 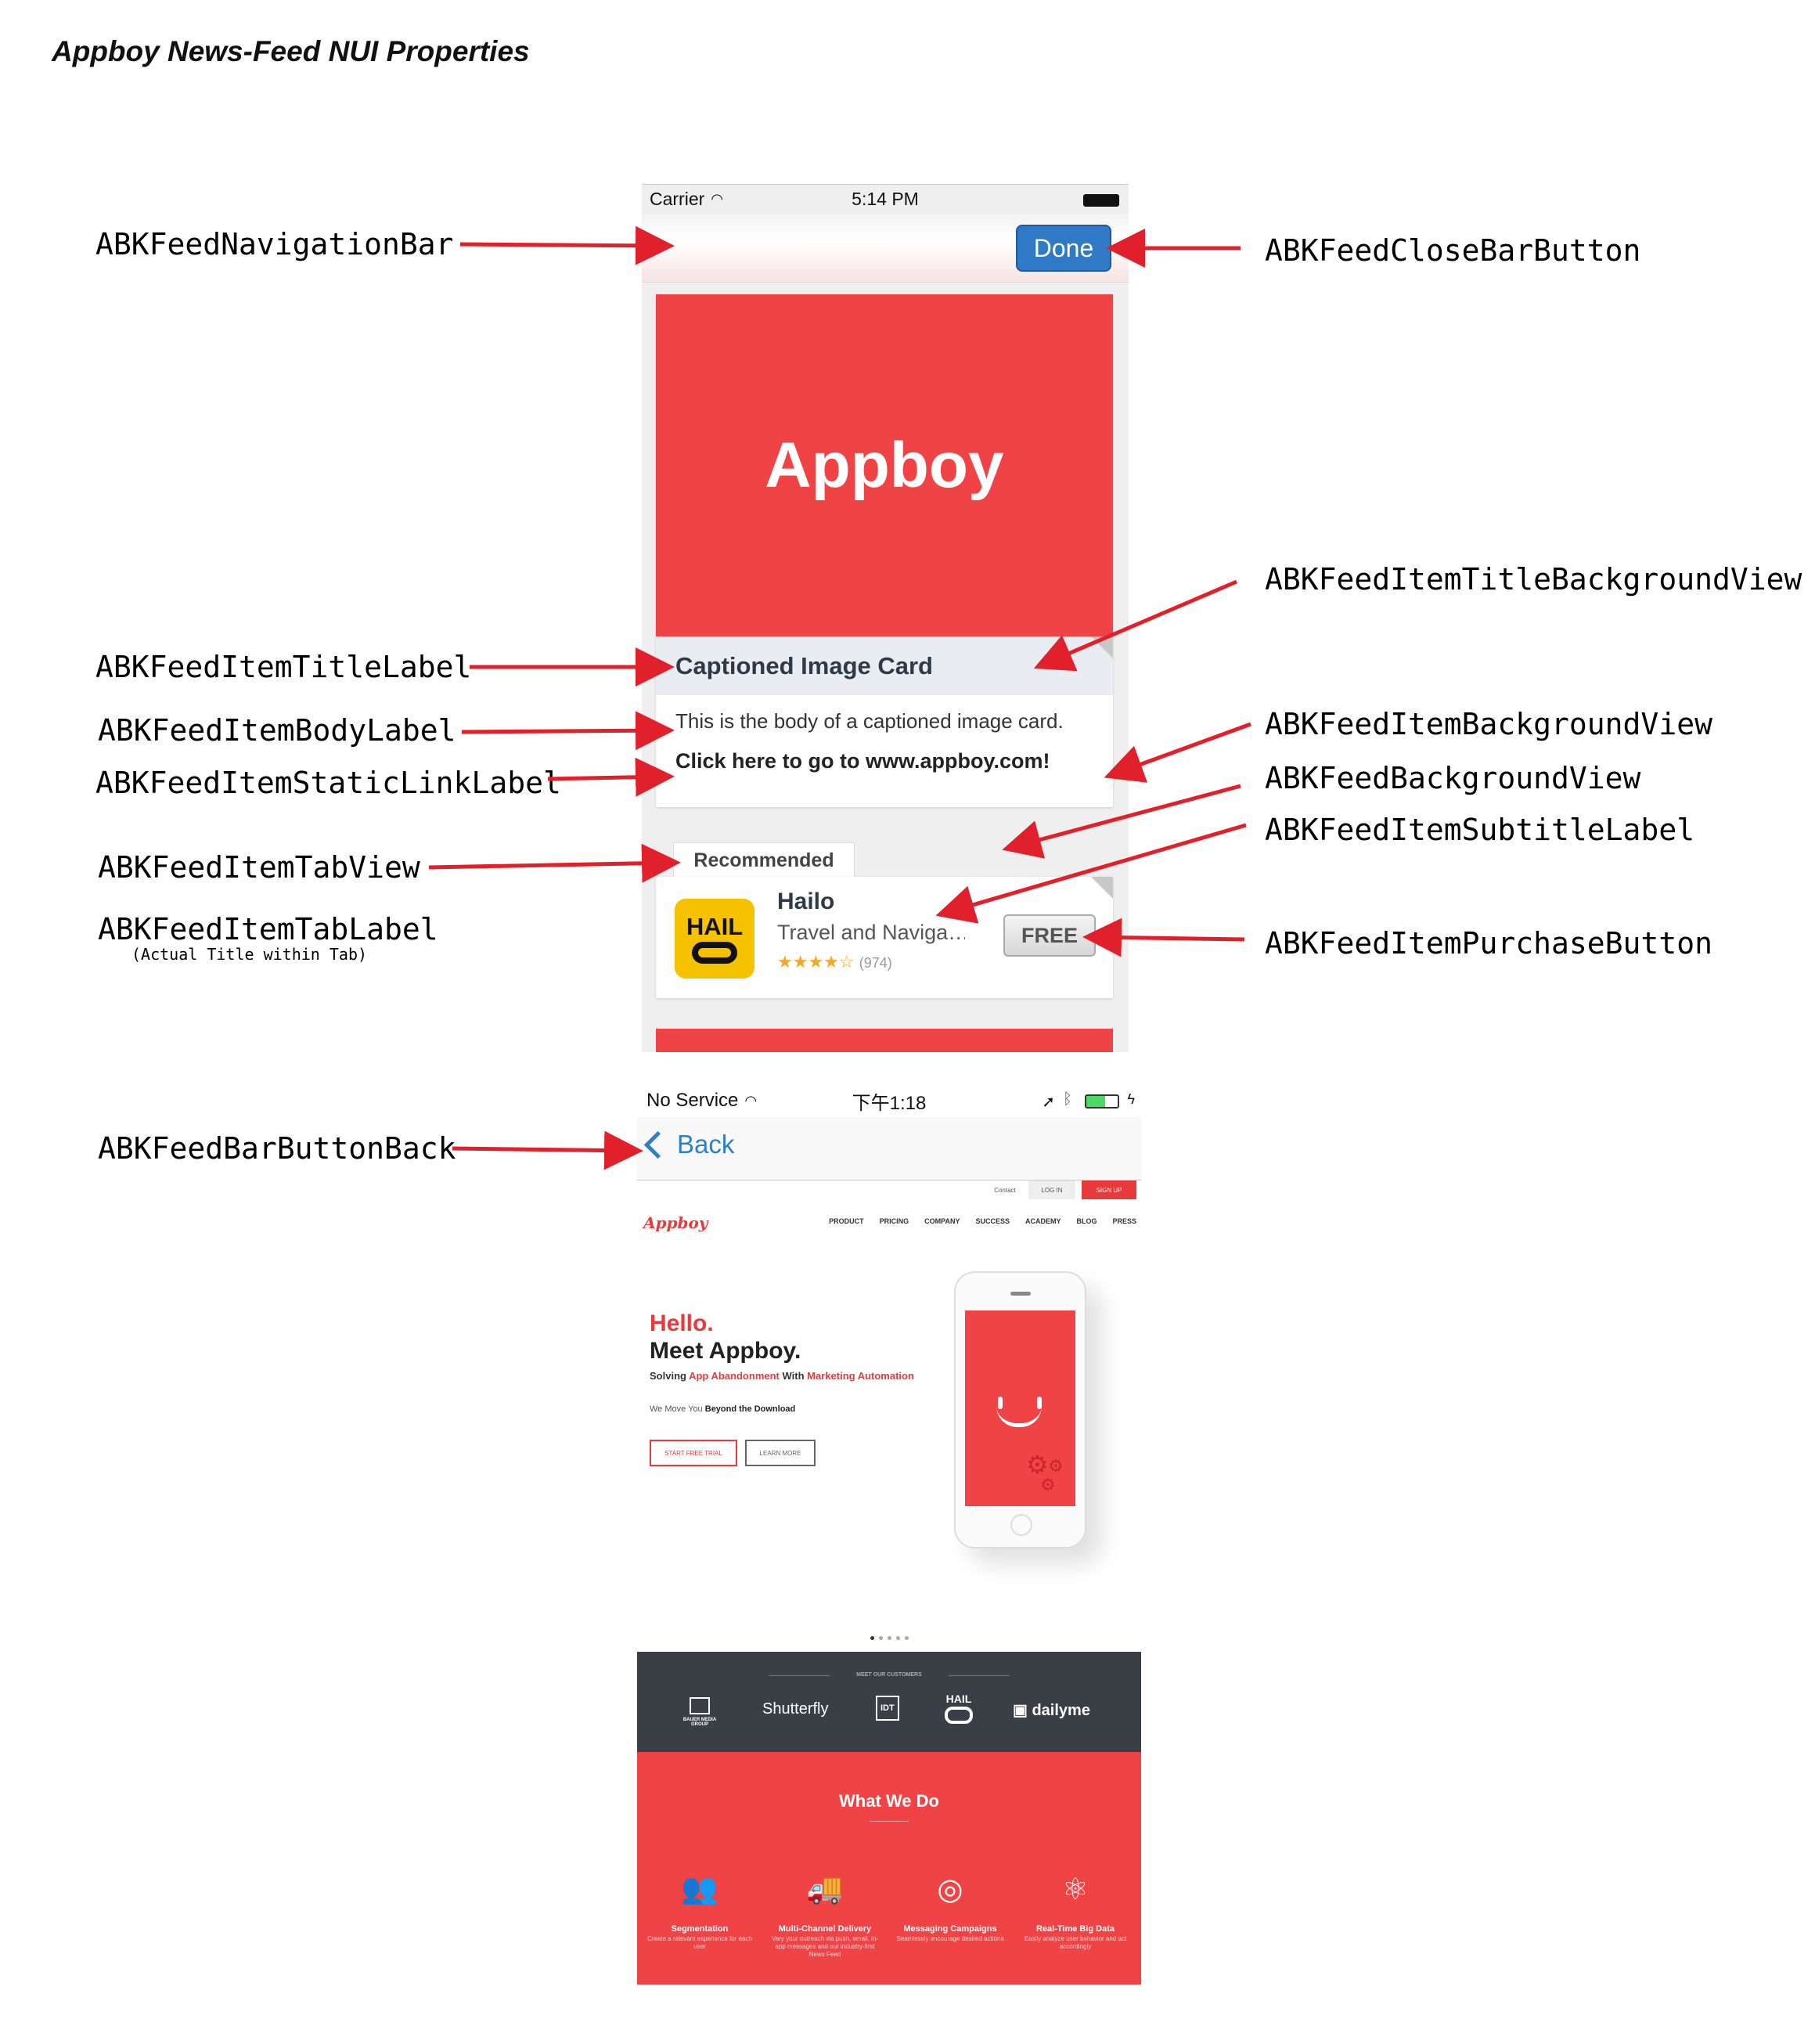 What do you see at coordinates (894, 1221) in the screenshot?
I see `menu-pricing: PRICING` at bounding box center [894, 1221].